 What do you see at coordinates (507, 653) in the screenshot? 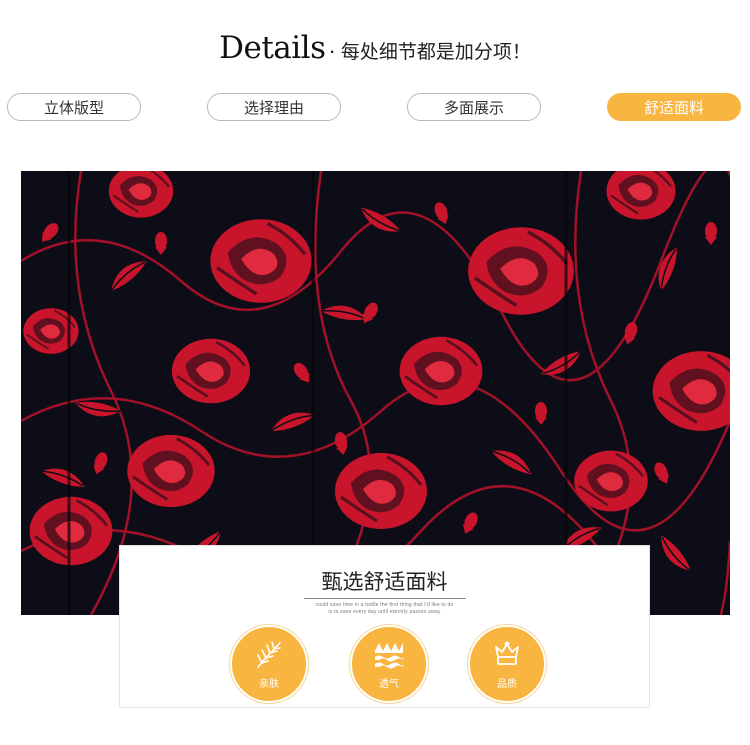
I see `crown-icon` at bounding box center [507, 653].